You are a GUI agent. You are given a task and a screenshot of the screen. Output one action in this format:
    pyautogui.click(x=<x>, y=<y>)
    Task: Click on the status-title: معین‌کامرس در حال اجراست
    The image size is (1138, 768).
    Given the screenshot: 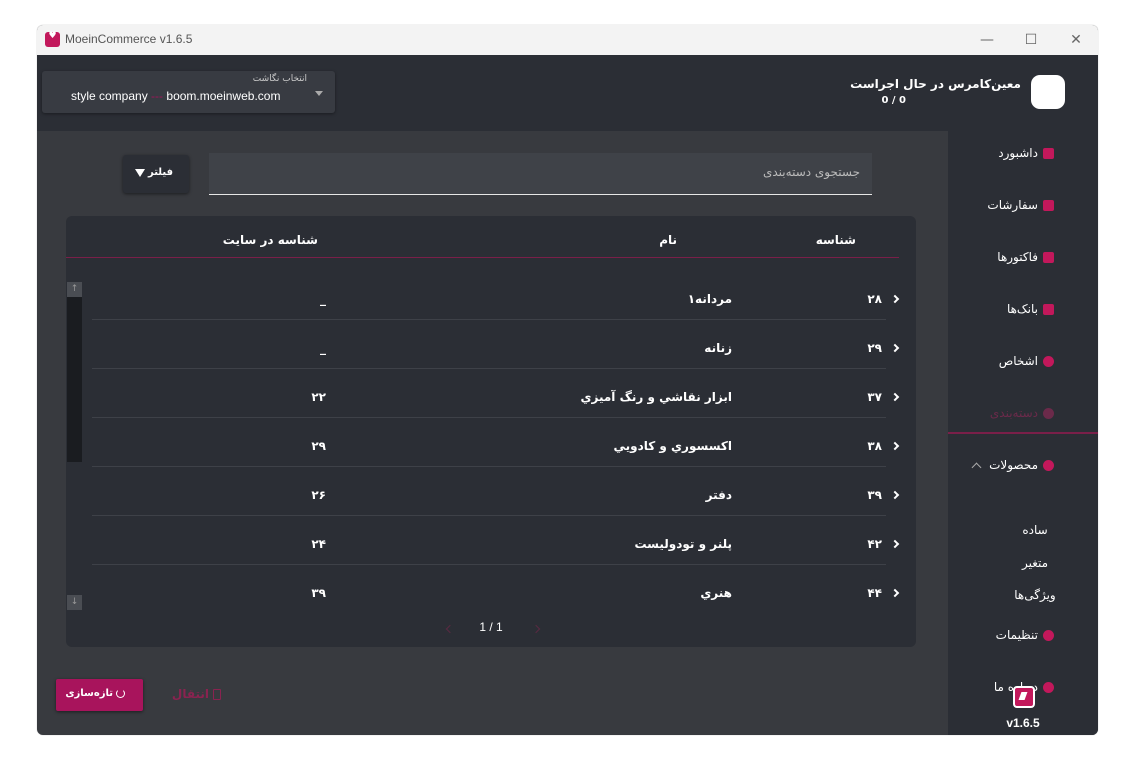 What is the action you would take?
    pyautogui.click(x=935, y=84)
    